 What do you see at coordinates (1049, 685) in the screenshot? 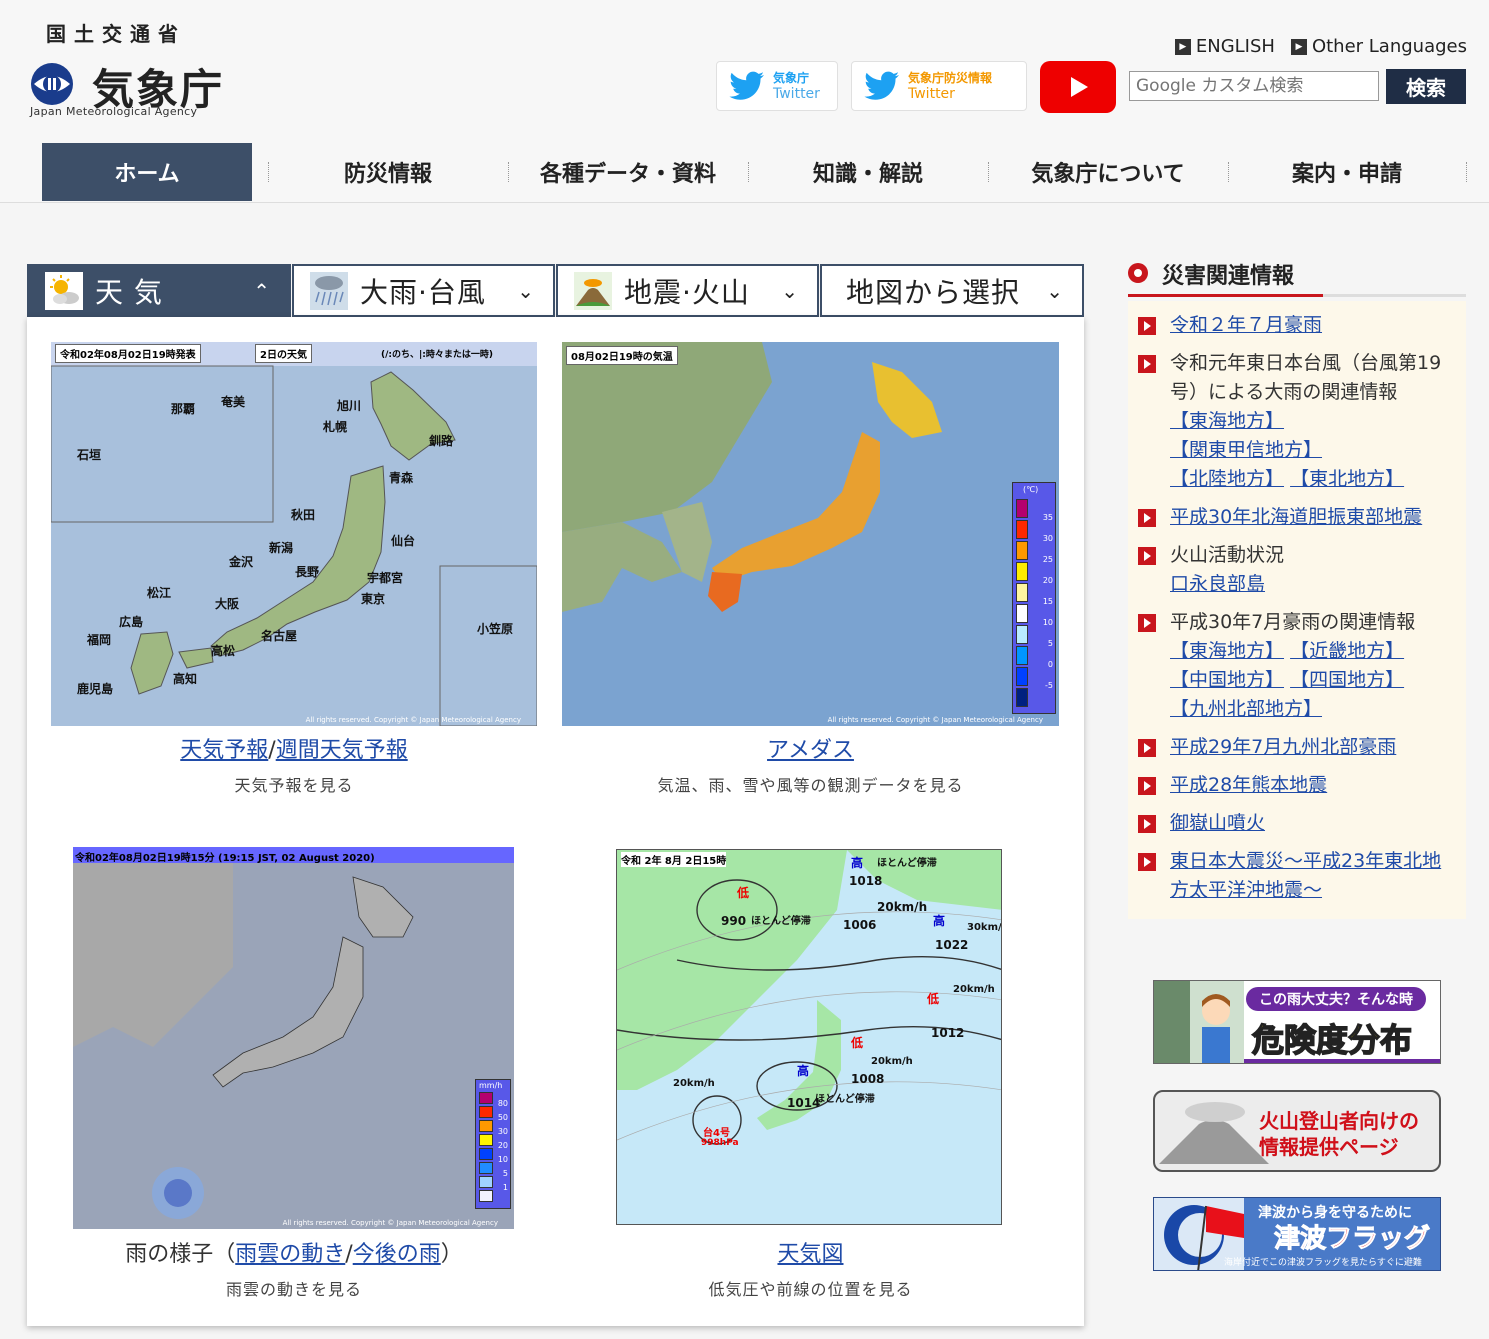
I see `legend-value: -5` at bounding box center [1049, 685].